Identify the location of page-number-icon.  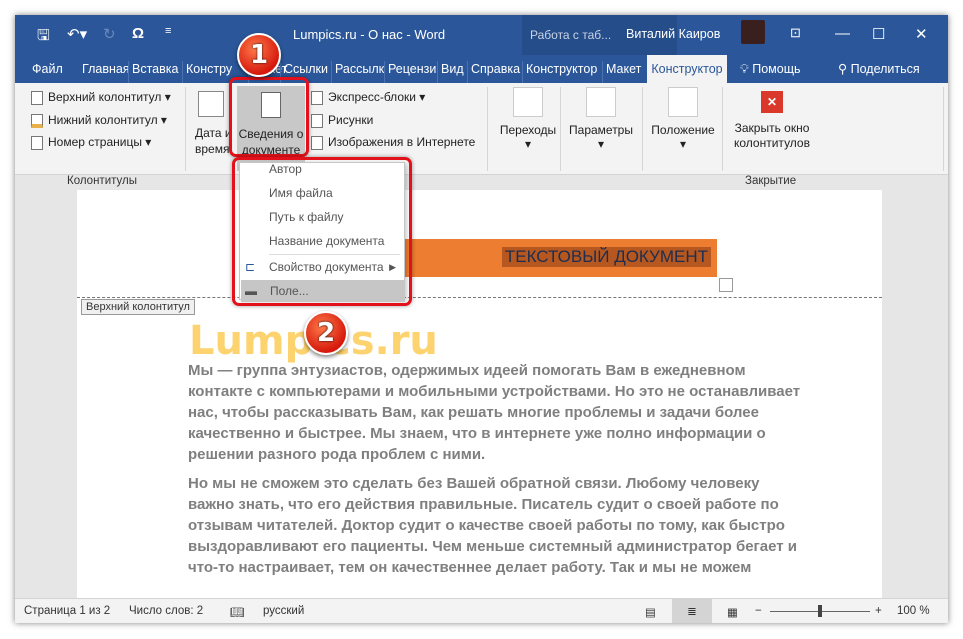
(37, 142).